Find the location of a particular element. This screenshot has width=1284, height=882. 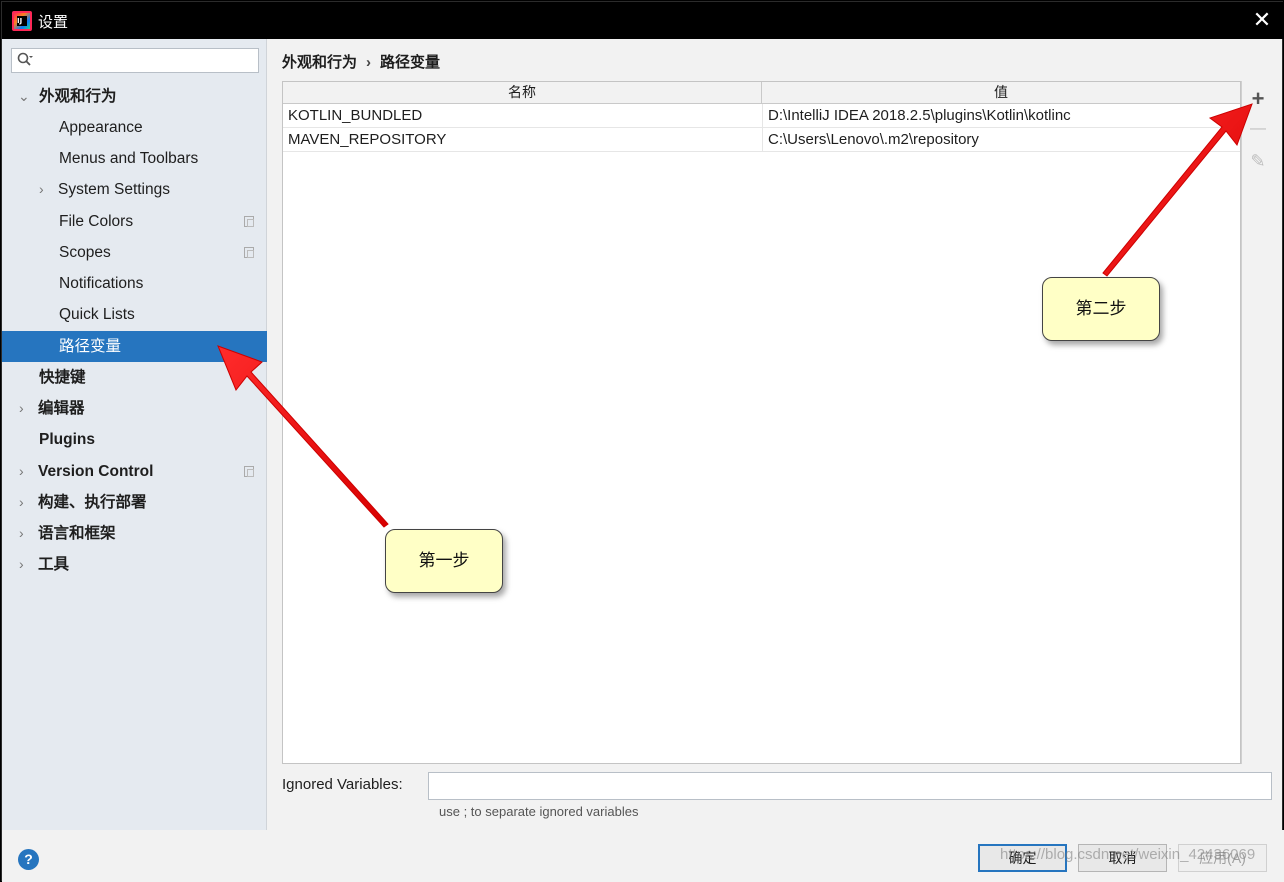

add-icon: + is located at coordinates (1258, 99).